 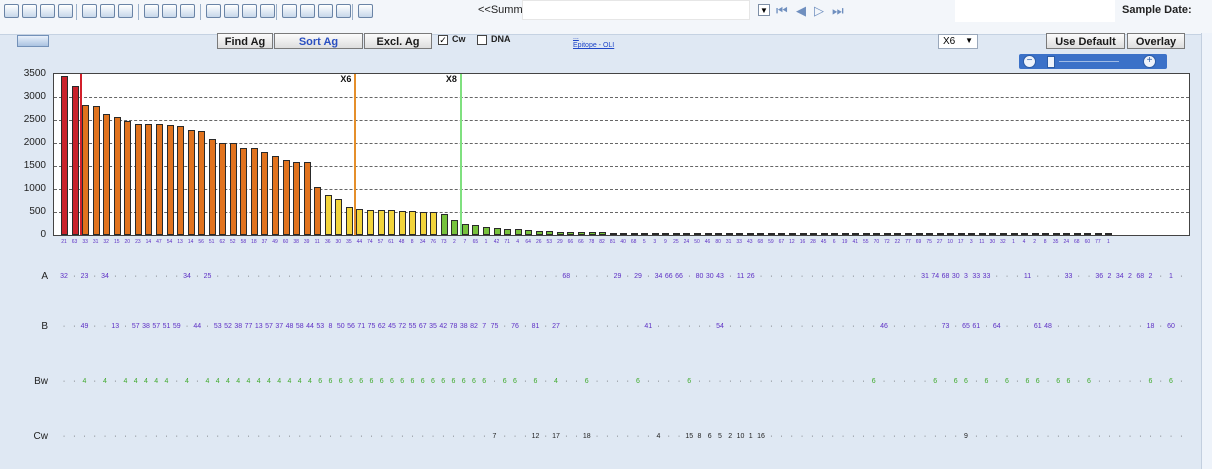 What do you see at coordinates (1069, 277) in the screenshot?
I see `locus-cell: 33` at bounding box center [1069, 277].